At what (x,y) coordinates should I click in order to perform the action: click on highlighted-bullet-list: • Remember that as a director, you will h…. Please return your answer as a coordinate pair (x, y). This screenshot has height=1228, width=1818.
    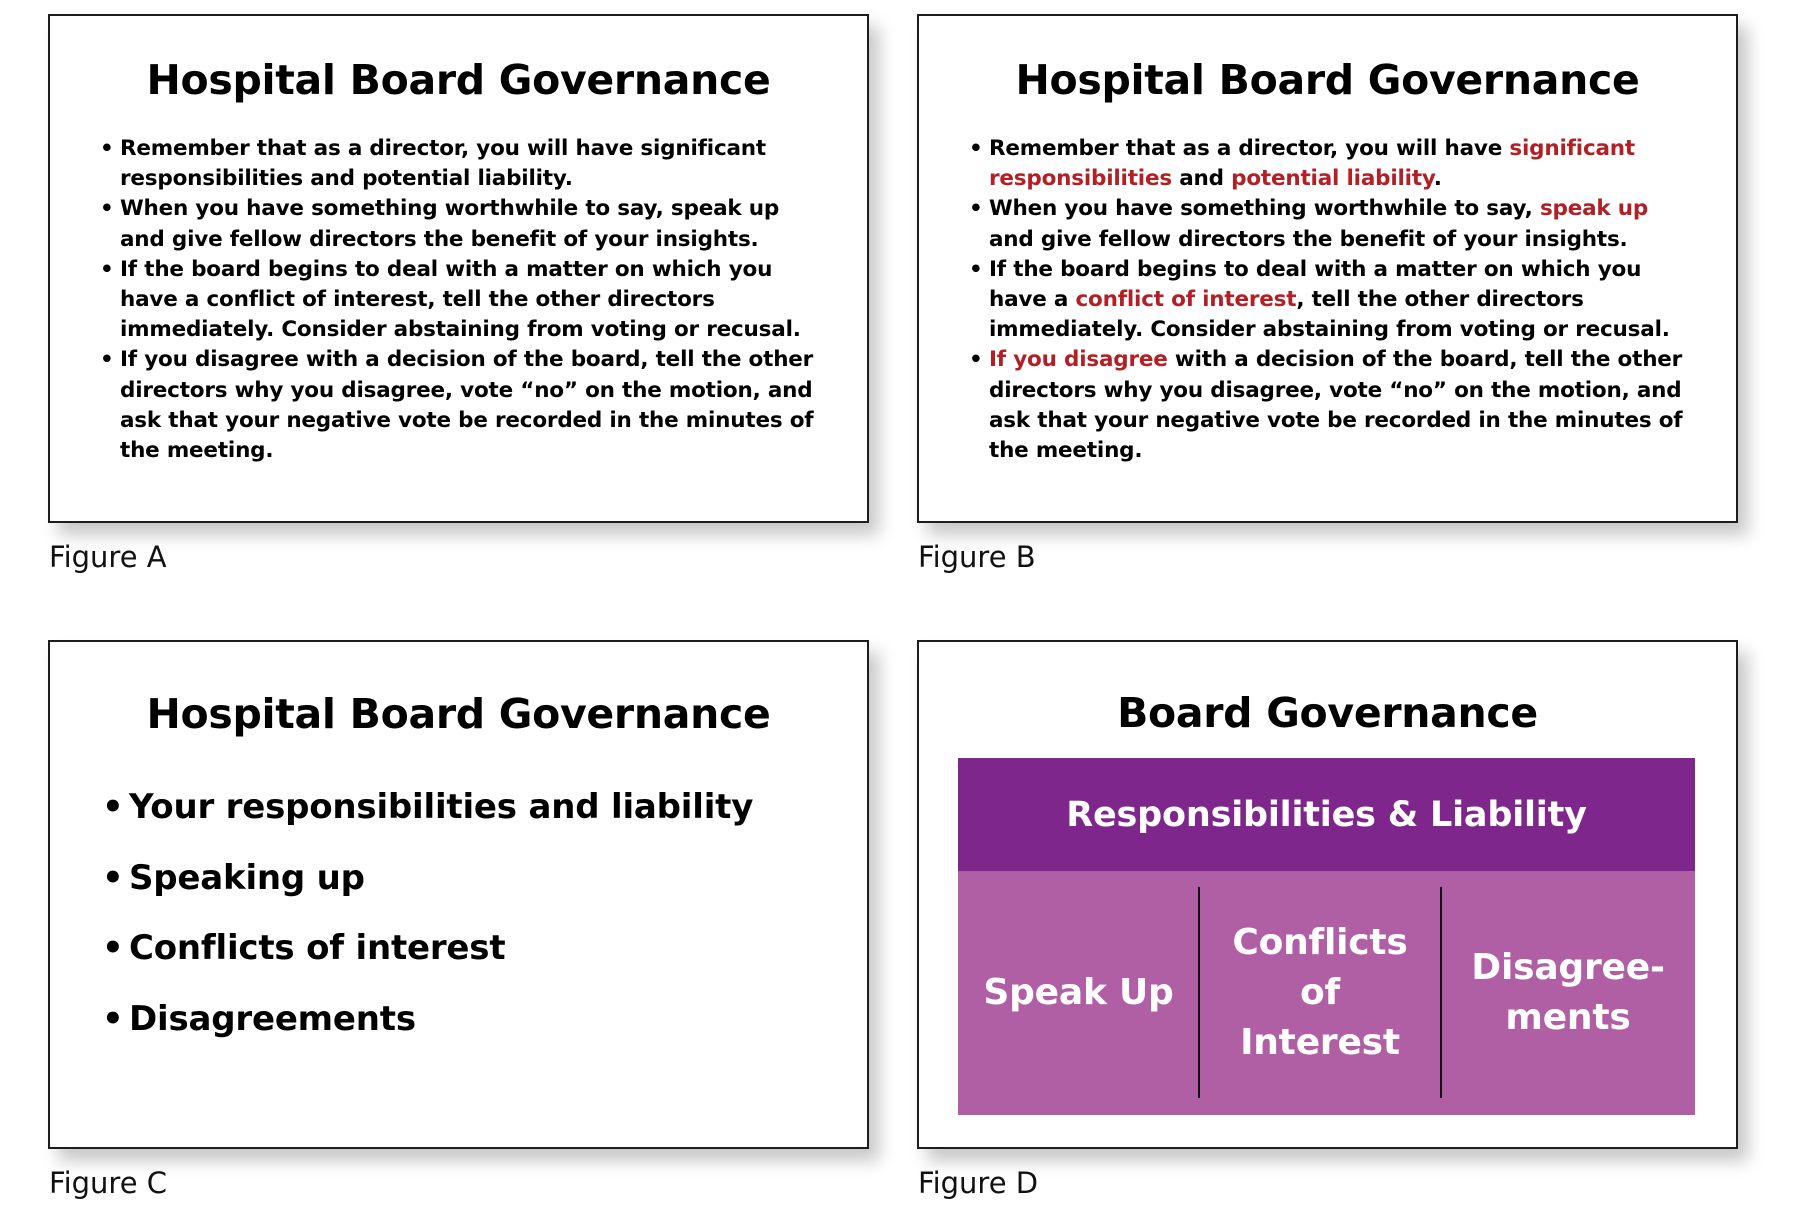
    Looking at the image, I should click on (1334, 300).